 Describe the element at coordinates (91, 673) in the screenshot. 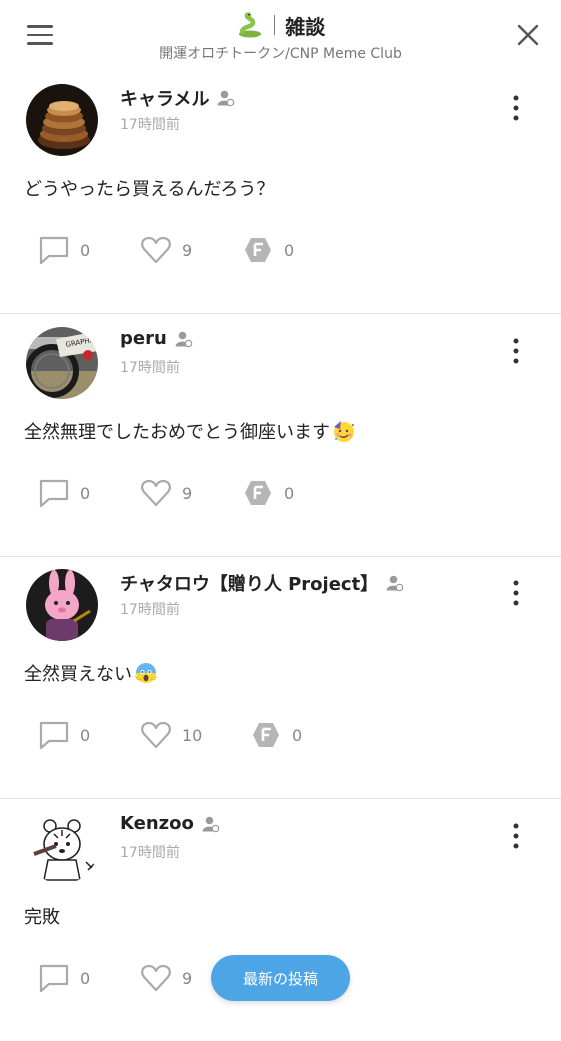

I see `post-text: 全然買えない` at that location.